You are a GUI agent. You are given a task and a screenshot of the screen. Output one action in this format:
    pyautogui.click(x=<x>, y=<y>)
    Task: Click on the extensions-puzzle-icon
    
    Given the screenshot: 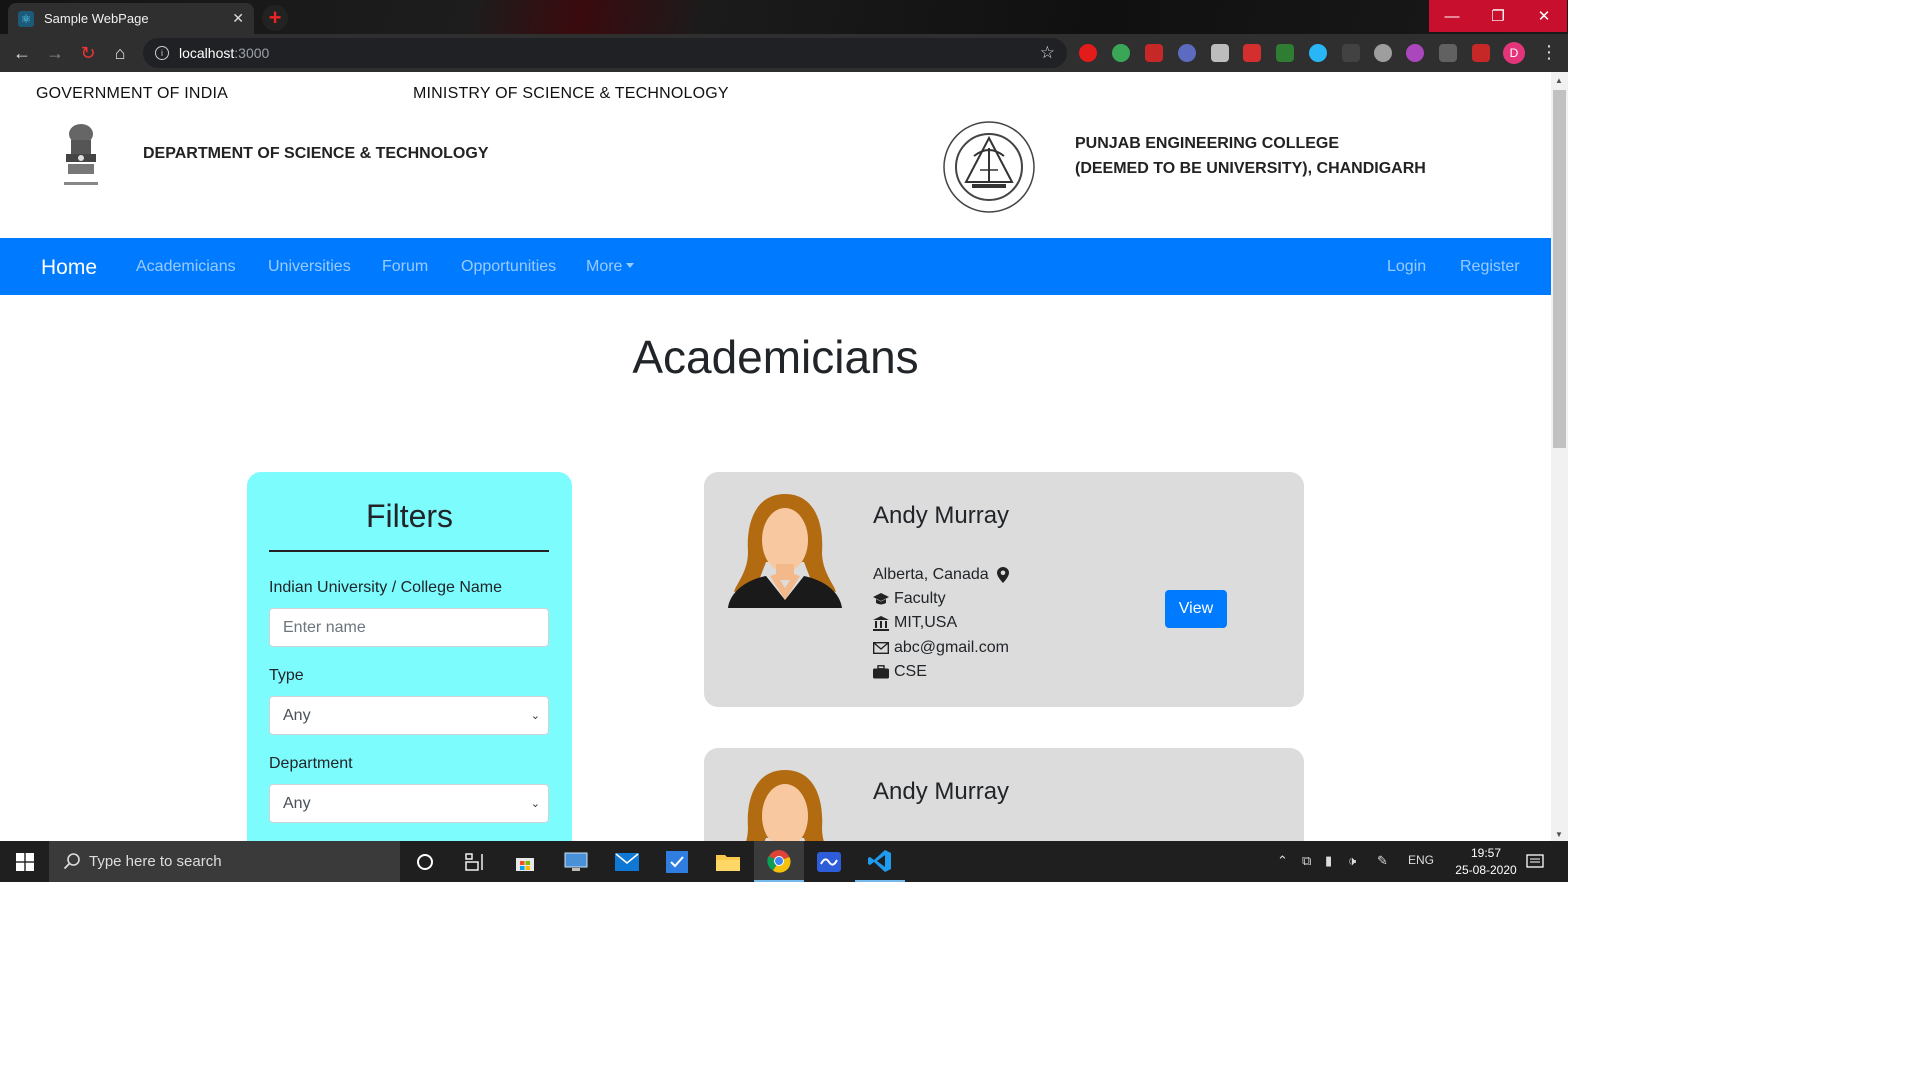 What is the action you would take?
    pyautogui.click(x=1481, y=53)
    